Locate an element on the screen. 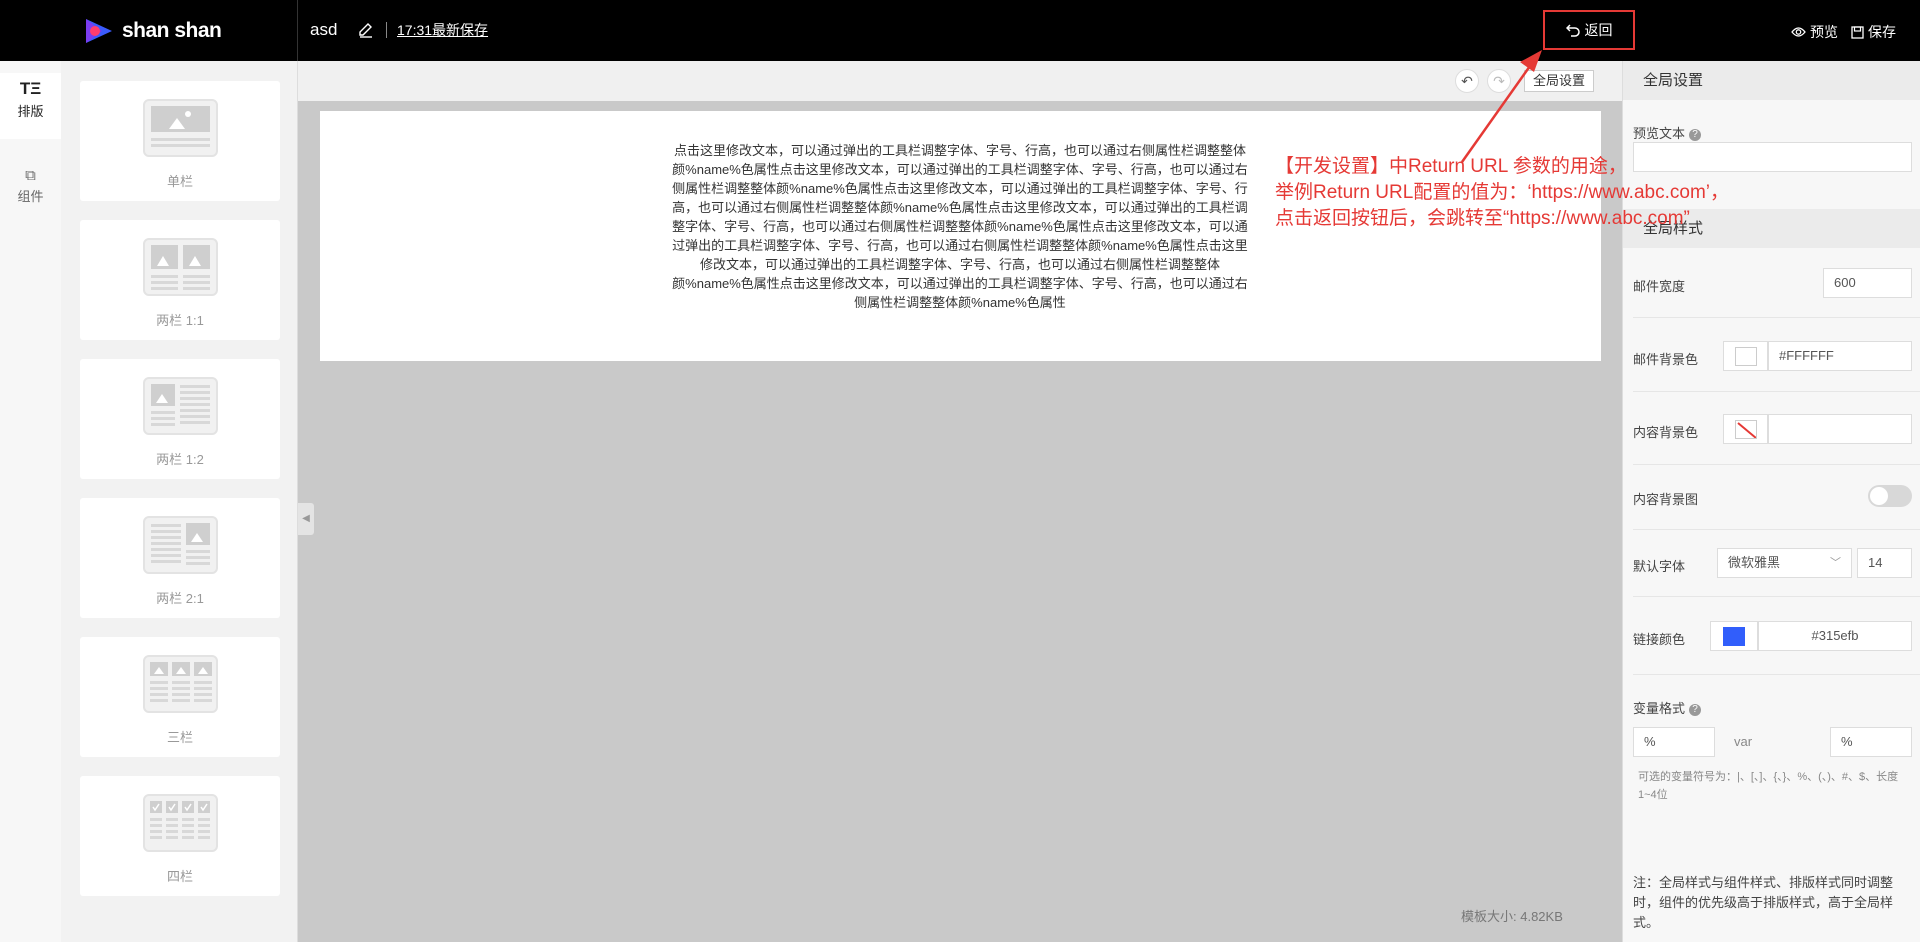  layout-icon: TΞ is located at coordinates (30, 88).